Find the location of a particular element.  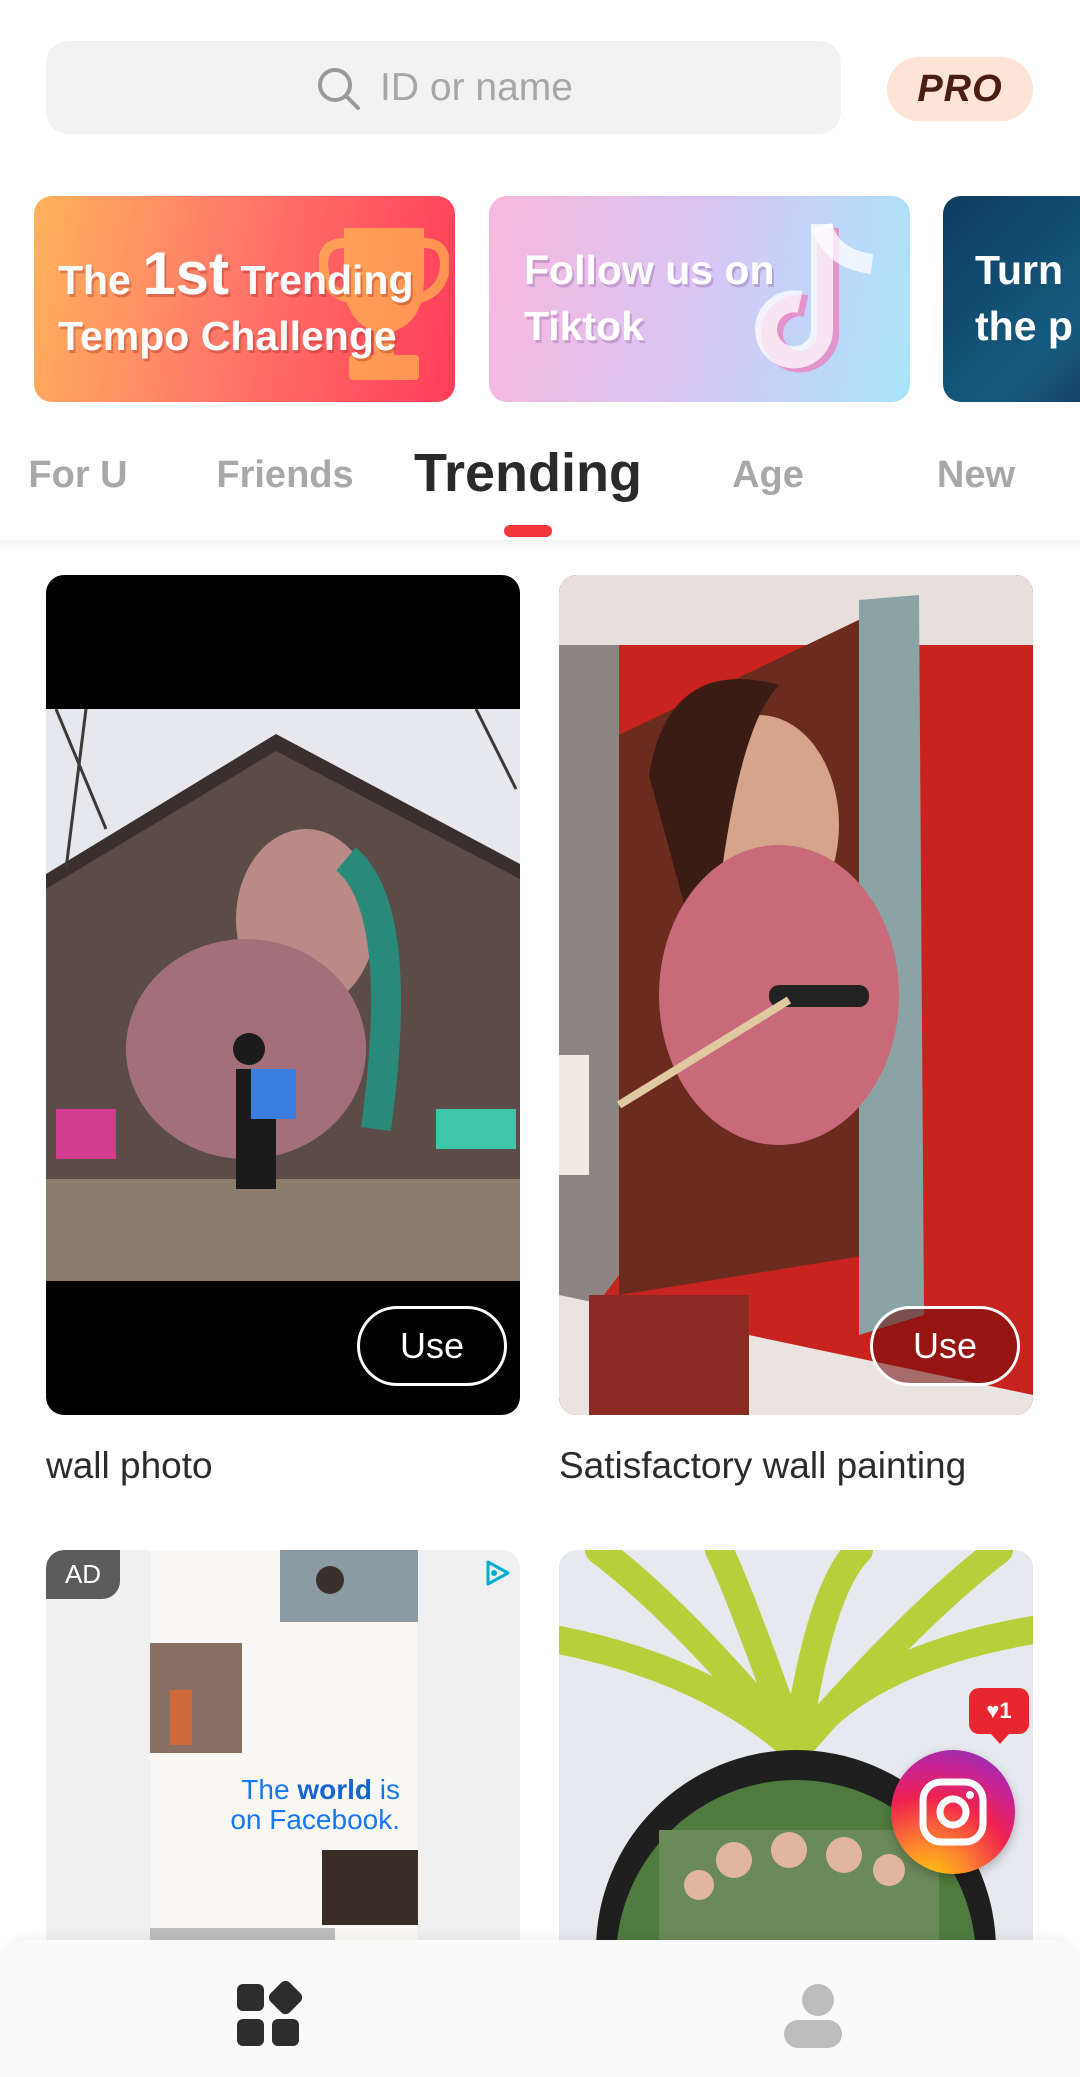

ad-photos is located at coordinates (284, 1750).